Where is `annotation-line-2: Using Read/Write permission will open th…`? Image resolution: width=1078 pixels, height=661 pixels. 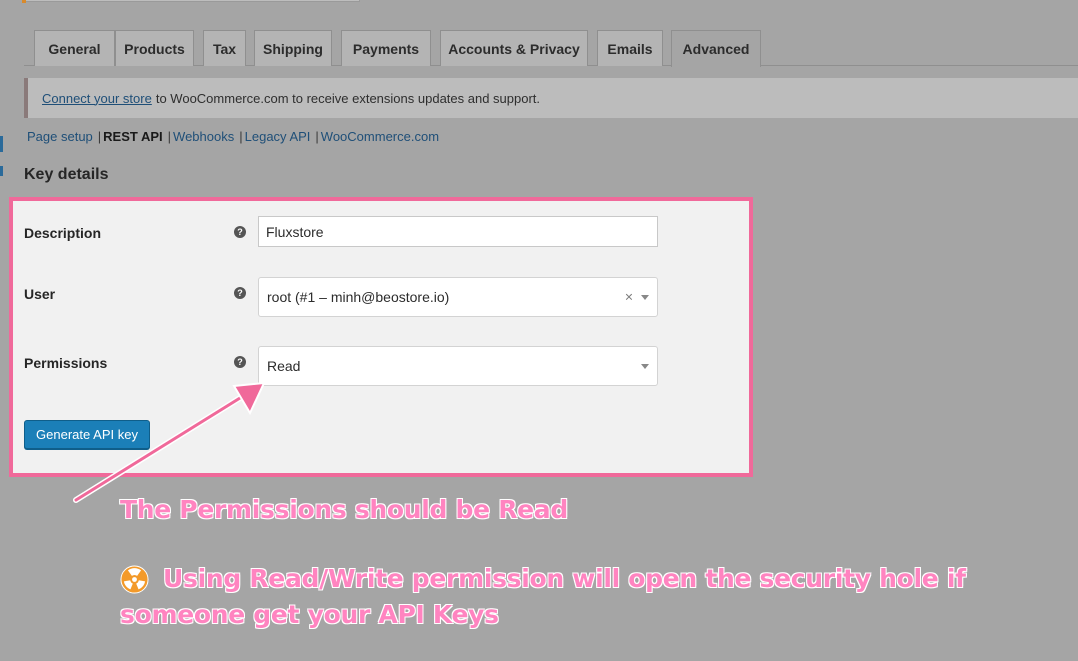
annotation-line-2: Using Read/Write permission will open th… is located at coordinates (565, 579).